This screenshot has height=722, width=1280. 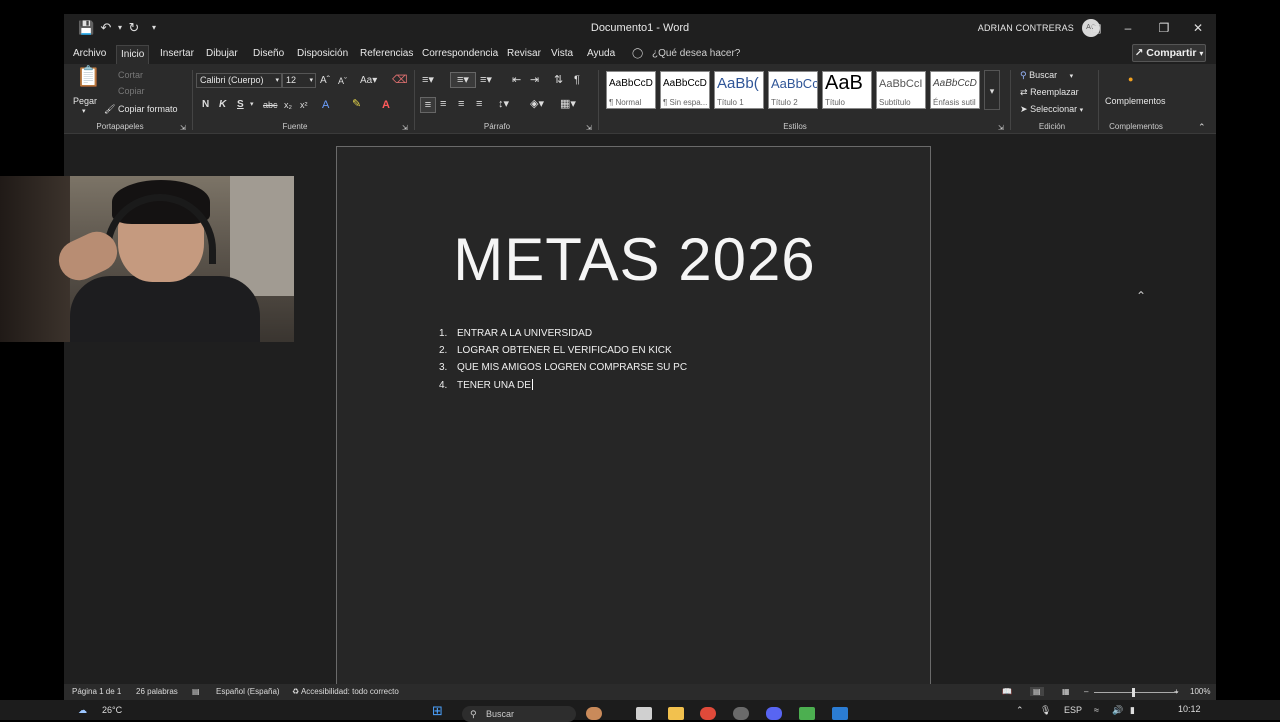 I want to click on zoom-slider, so click(x=1136, y=692).